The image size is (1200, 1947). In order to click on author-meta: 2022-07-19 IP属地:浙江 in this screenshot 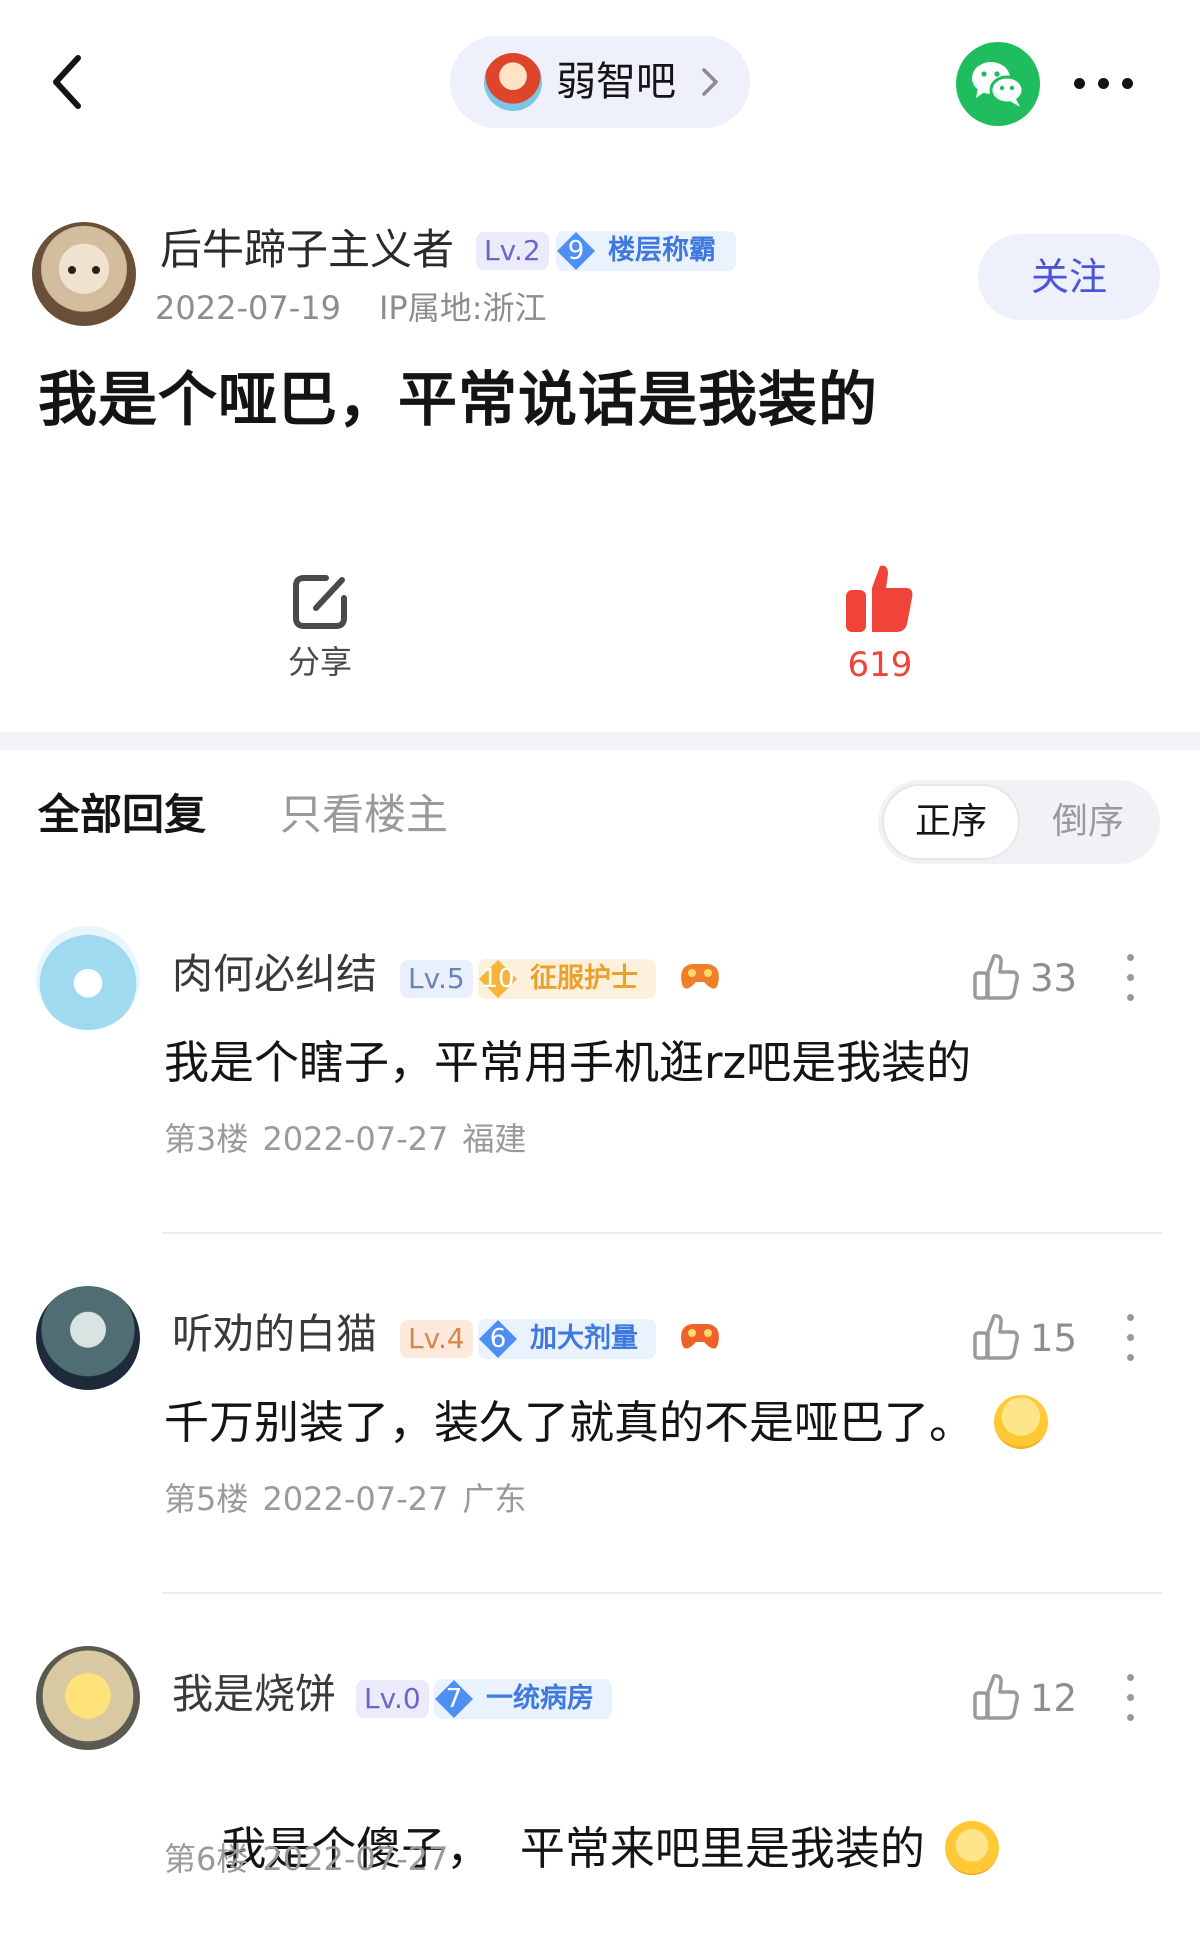, I will do `click(351, 308)`.